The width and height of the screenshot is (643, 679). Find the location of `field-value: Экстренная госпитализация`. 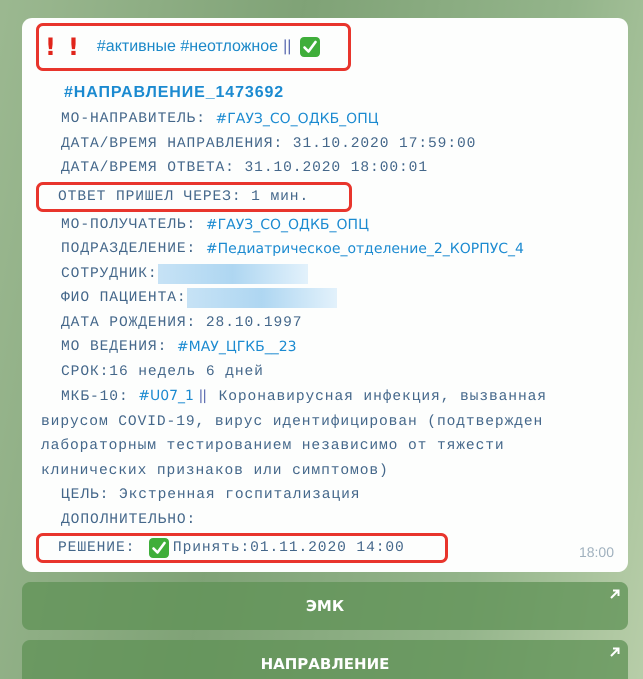

field-value: Экстренная госпитализация is located at coordinates (239, 495).